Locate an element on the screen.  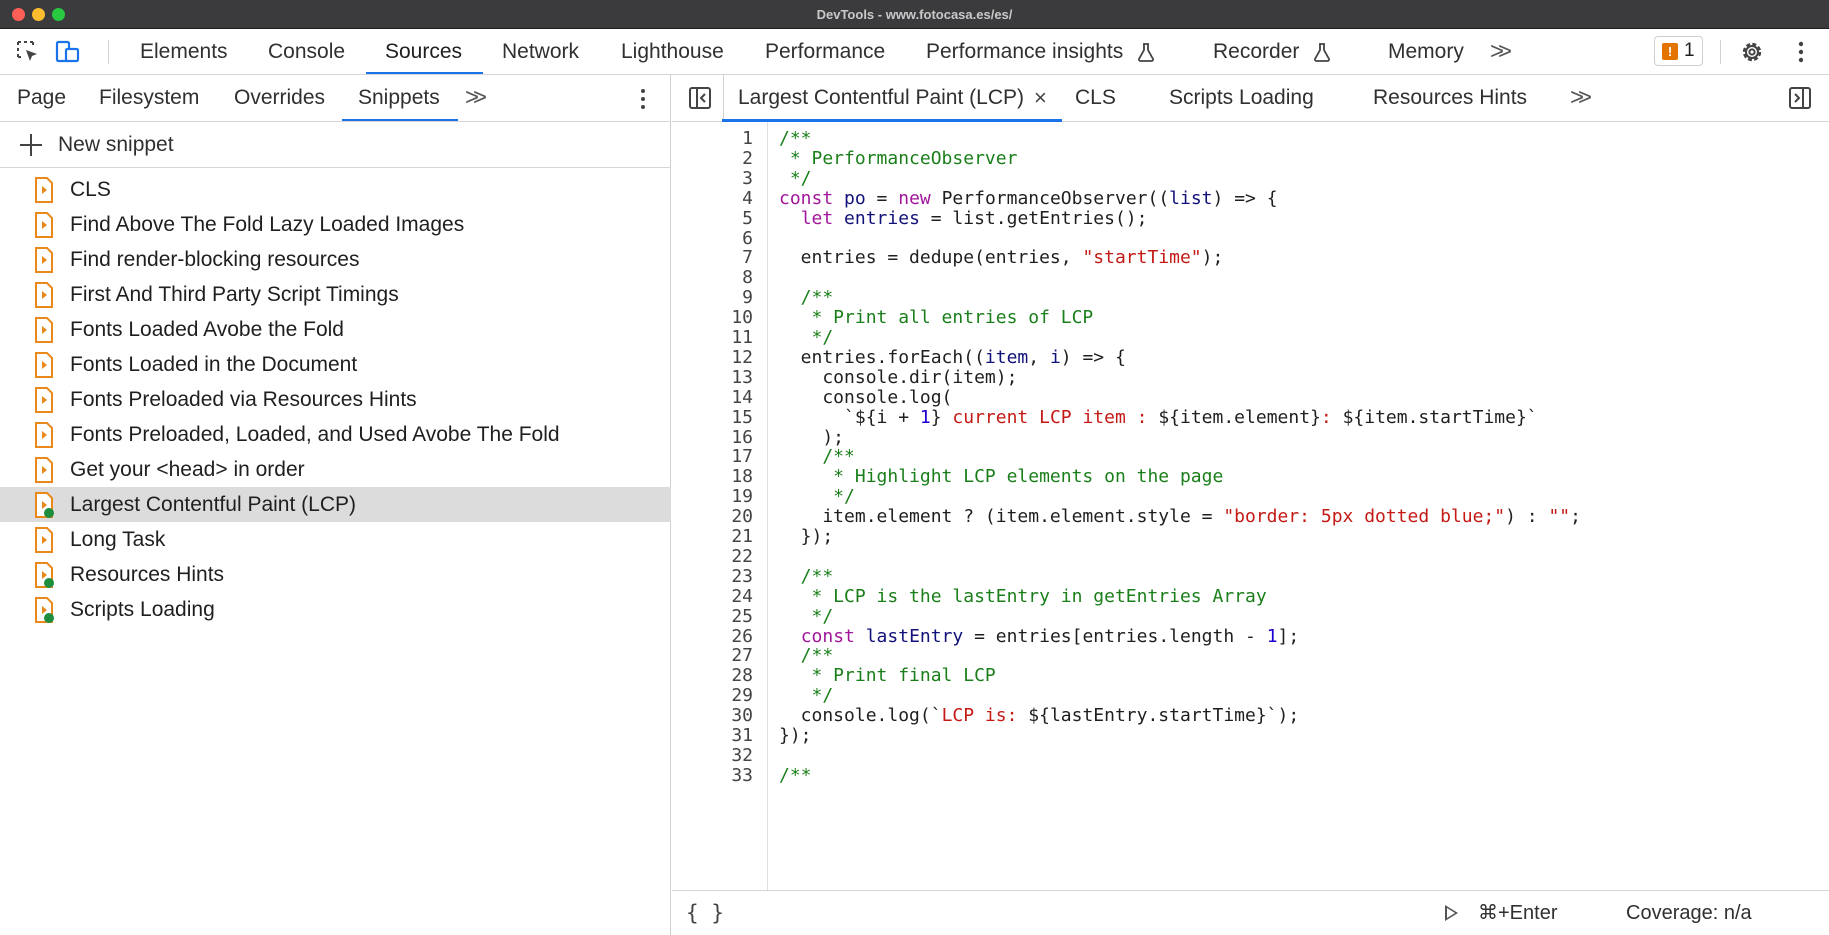
snippet-item: Fonts Preloaded via Resources Hints is located at coordinates (335, 399).